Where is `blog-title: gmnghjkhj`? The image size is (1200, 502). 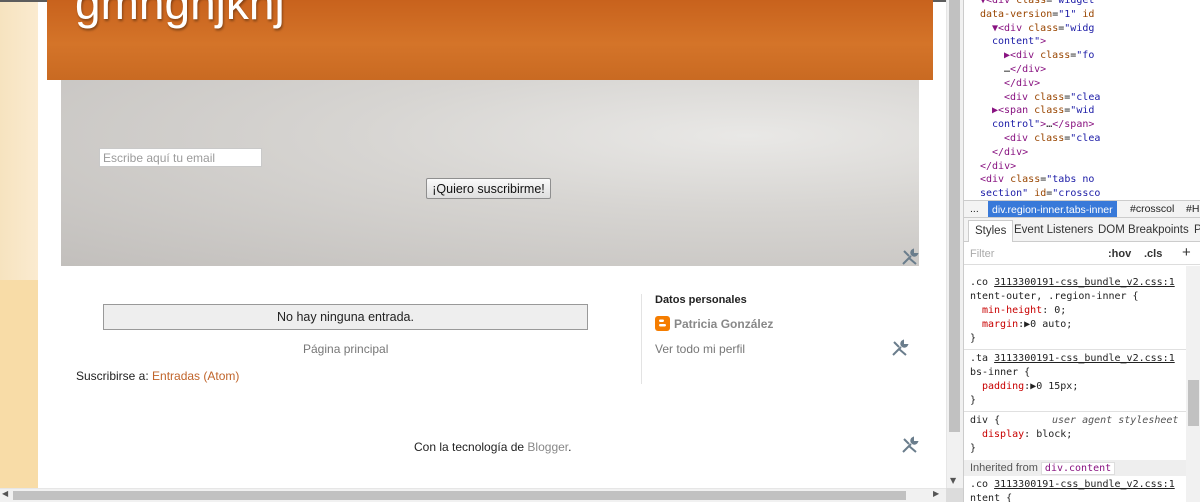
blog-title: gmnghjkhj is located at coordinates (180, 15).